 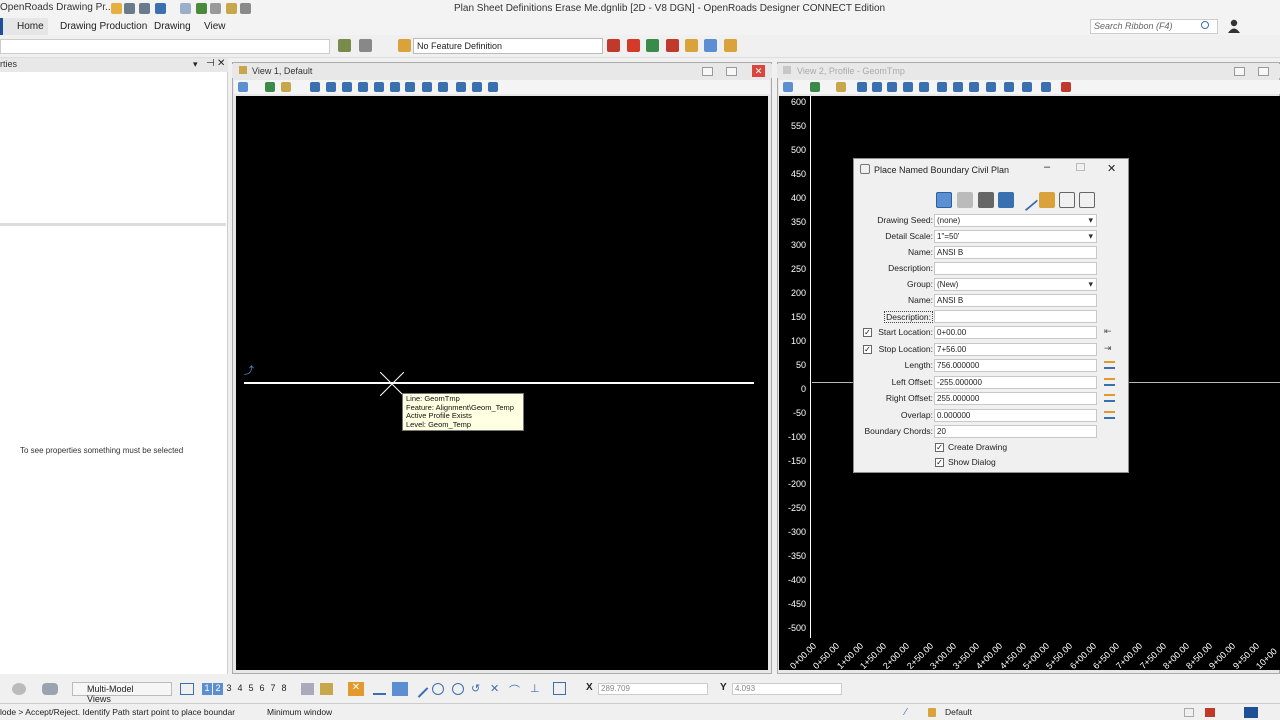 What do you see at coordinates (379, 87) in the screenshot?
I see `fit-view-icon` at bounding box center [379, 87].